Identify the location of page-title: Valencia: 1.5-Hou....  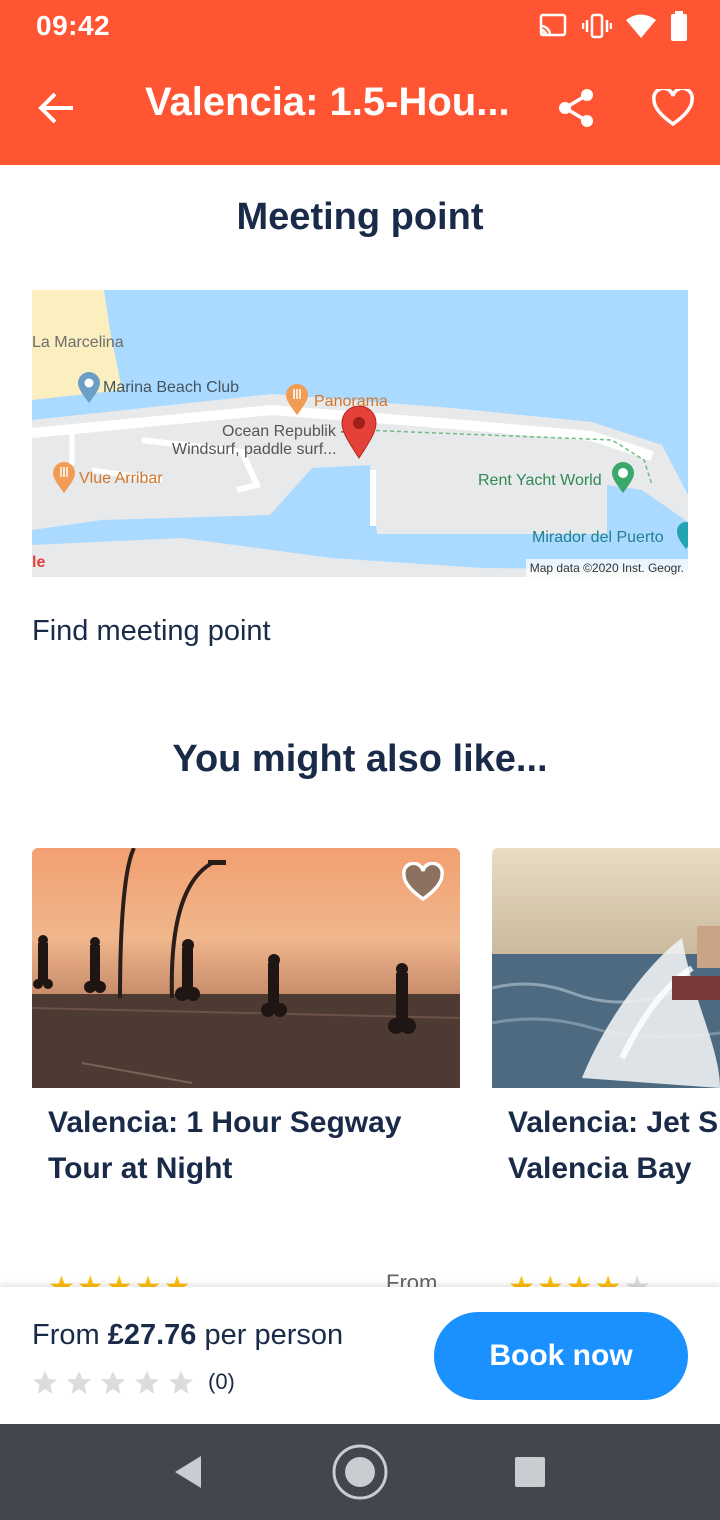
(327, 102).